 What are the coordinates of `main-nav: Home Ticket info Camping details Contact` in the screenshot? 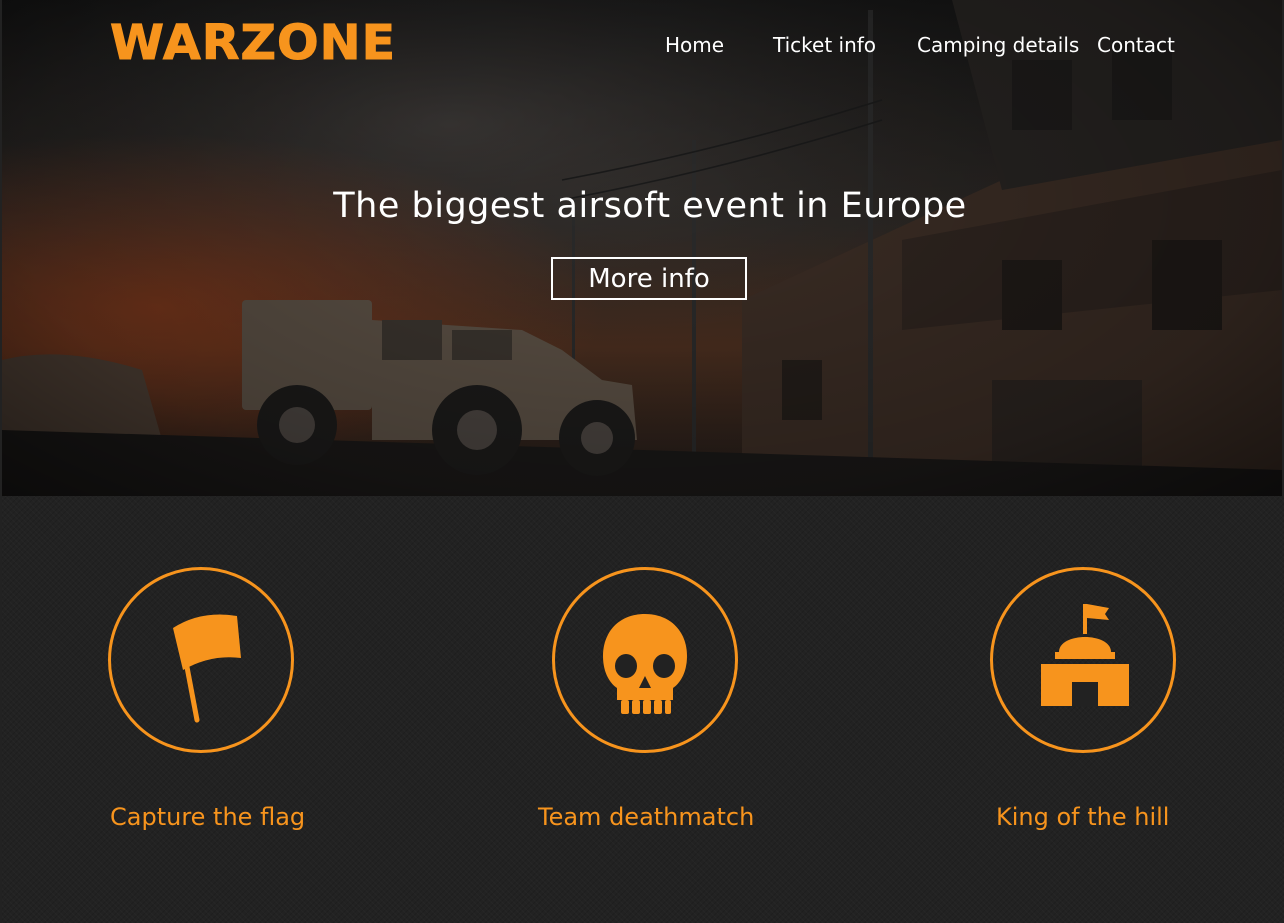 It's located at (642, 46).